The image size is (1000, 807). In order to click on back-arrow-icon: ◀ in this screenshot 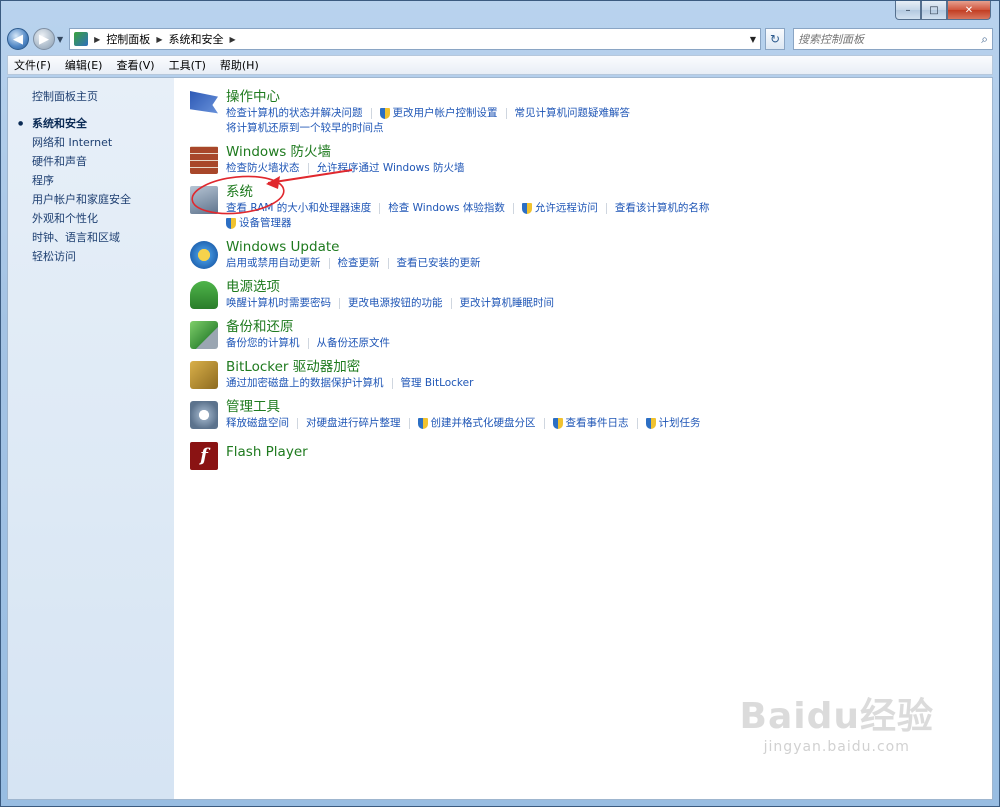, I will do `click(18, 39)`.